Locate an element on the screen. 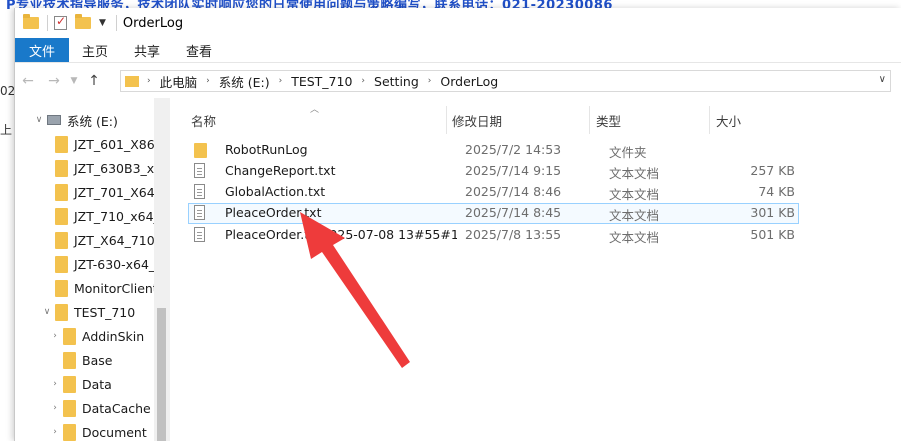 The image size is (901, 441). breadcrumb-this-pc: 此电脑 is located at coordinates (179, 81).